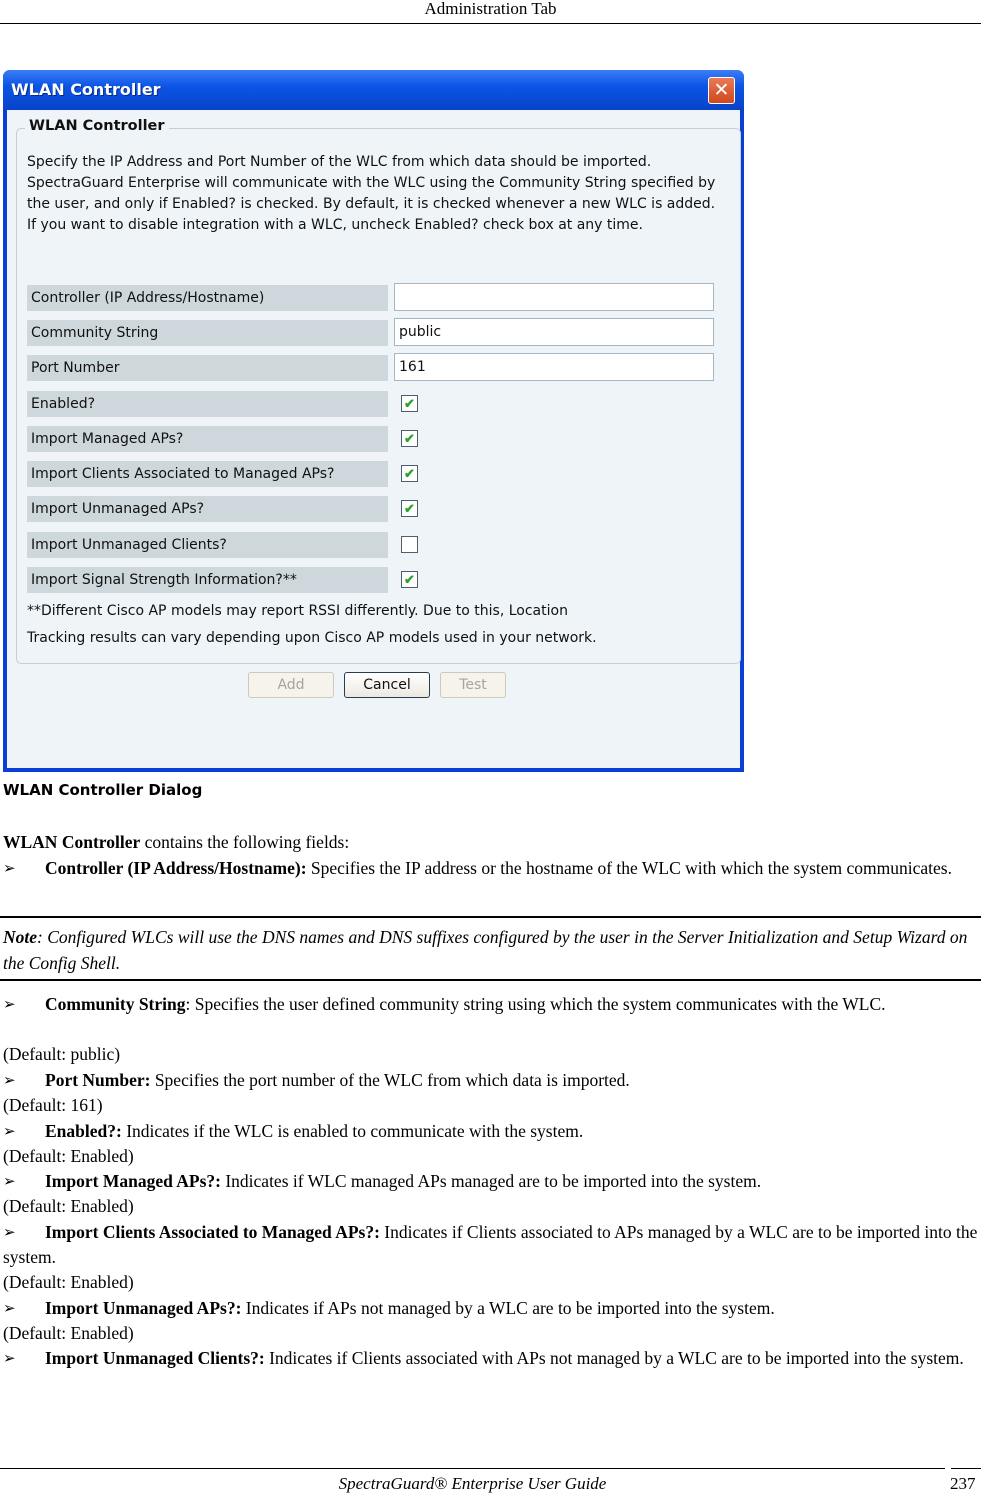  I want to click on dialog-titlebar: WLAN Controller ✕, so click(373, 90).